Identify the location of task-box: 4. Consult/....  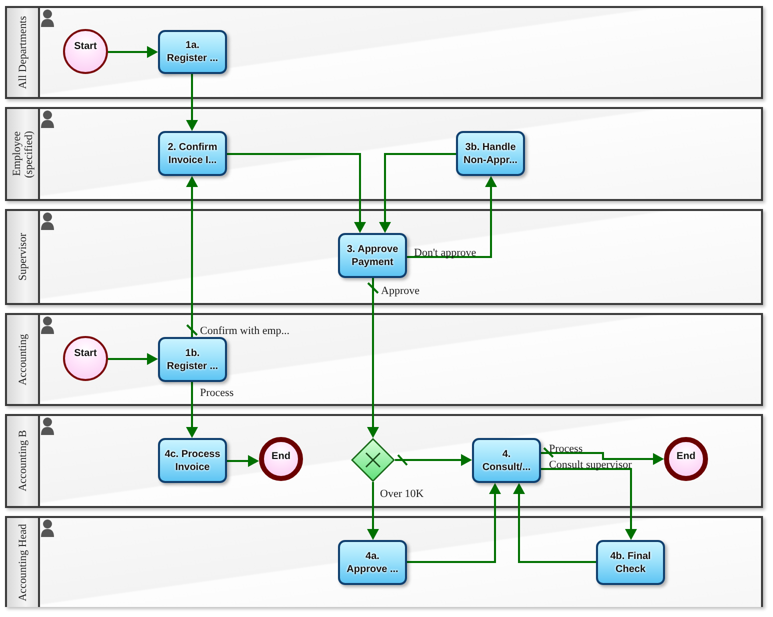
(506, 460).